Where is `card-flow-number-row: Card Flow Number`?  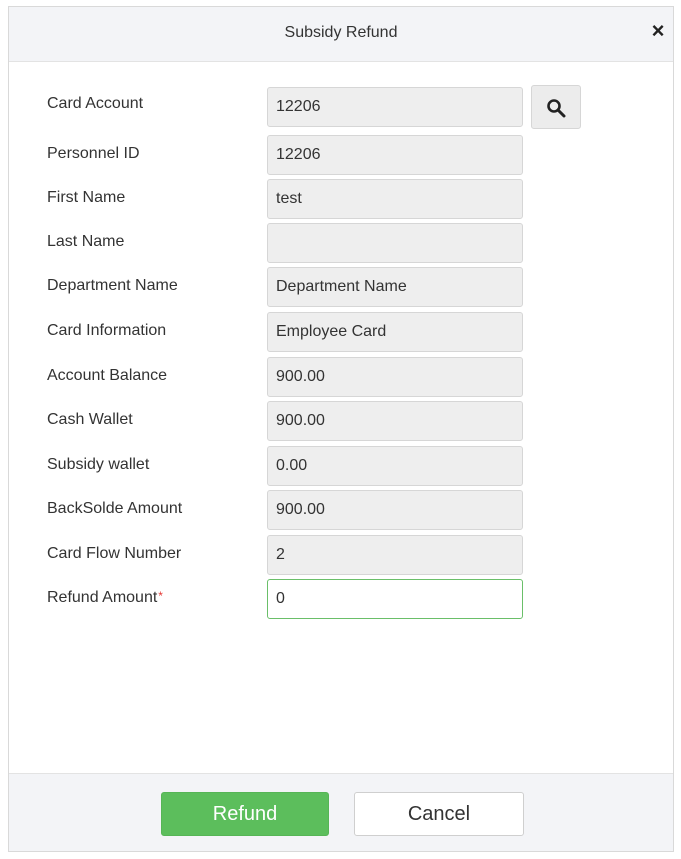 card-flow-number-row: Card Flow Number is located at coordinates (341, 555).